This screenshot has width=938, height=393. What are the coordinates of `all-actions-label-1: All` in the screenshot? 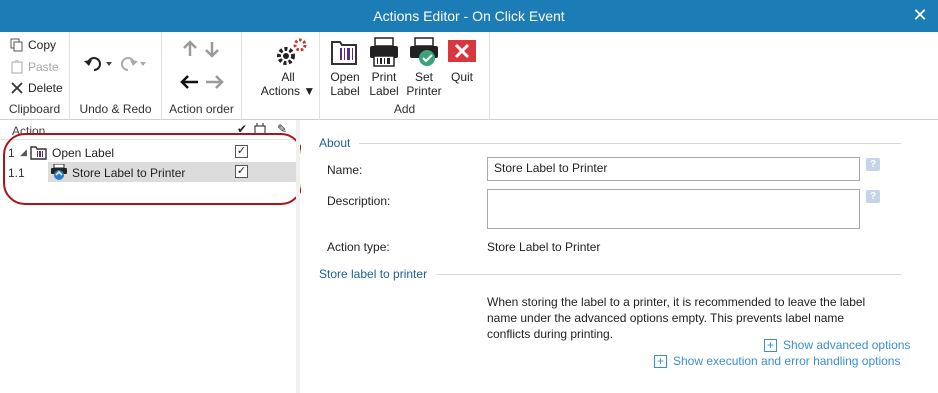 It's located at (288, 77).